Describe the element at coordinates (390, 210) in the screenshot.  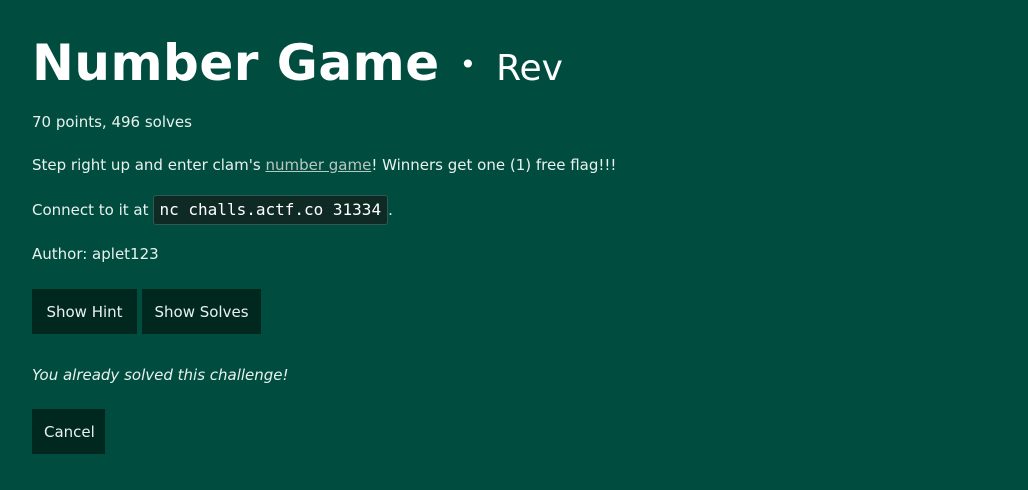
I see `connect-suffix: .` at that location.